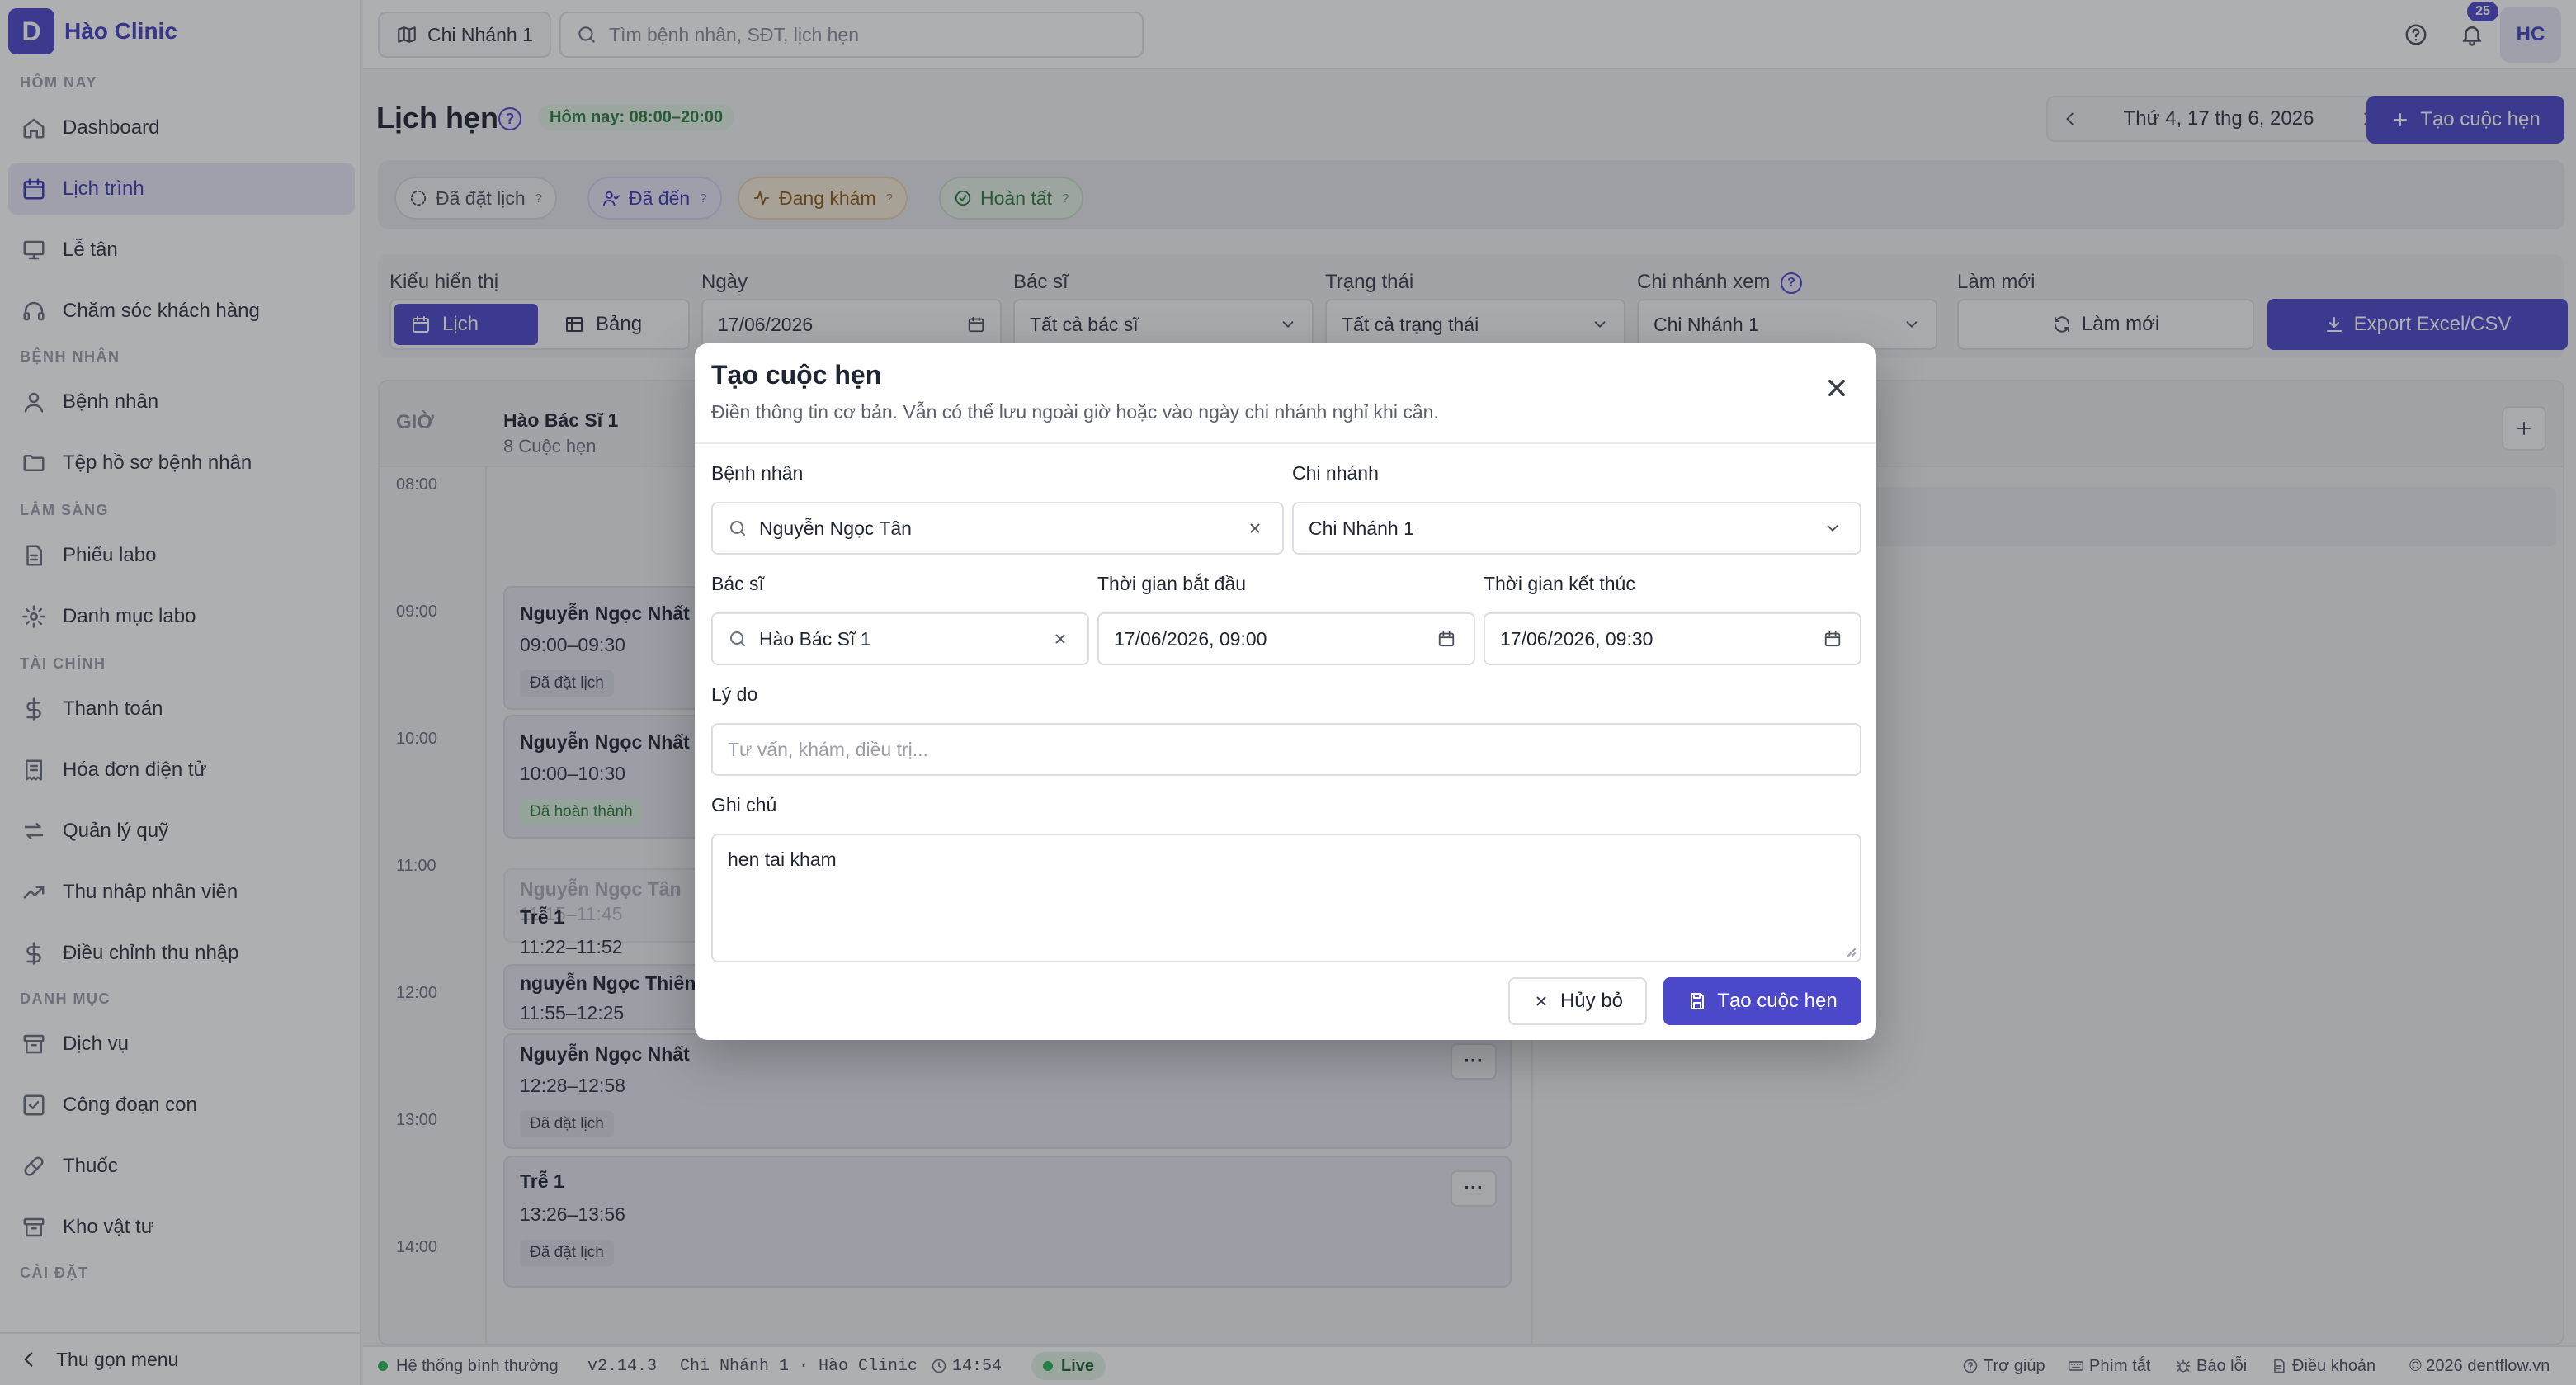 Image resolution: width=2576 pixels, height=1385 pixels. Describe the element at coordinates (1577, 638) in the screenshot. I see `end-time-value: 17/06/2026, 09:30` at that location.